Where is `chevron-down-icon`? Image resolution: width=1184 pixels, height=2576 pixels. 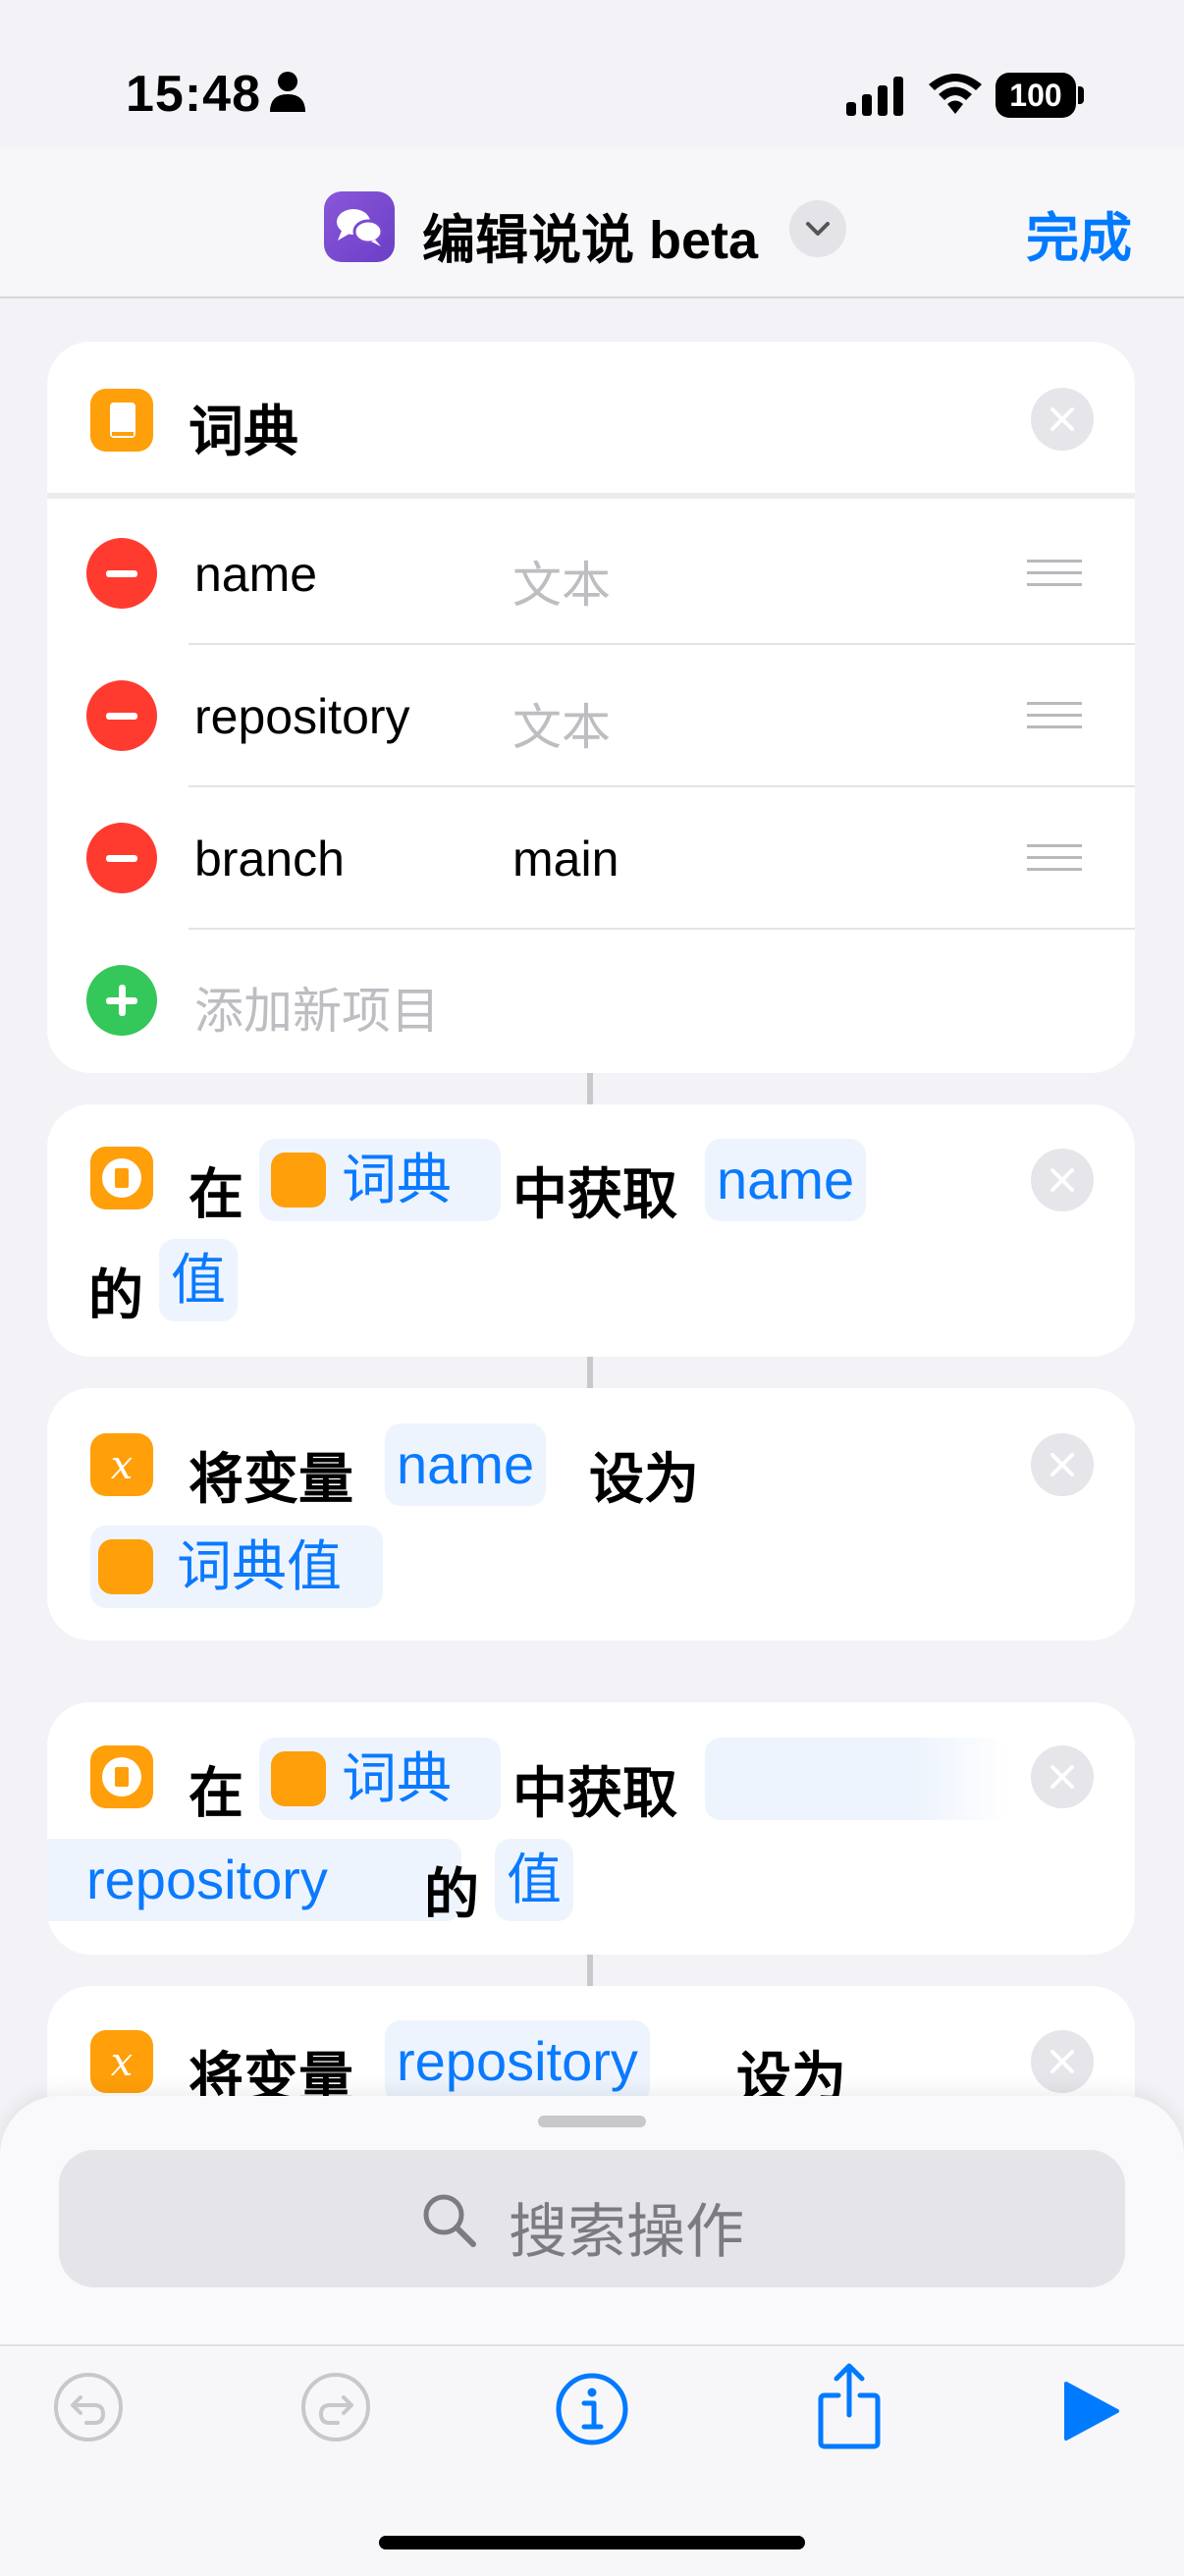 chevron-down-icon is located at coordinates (818, 229).